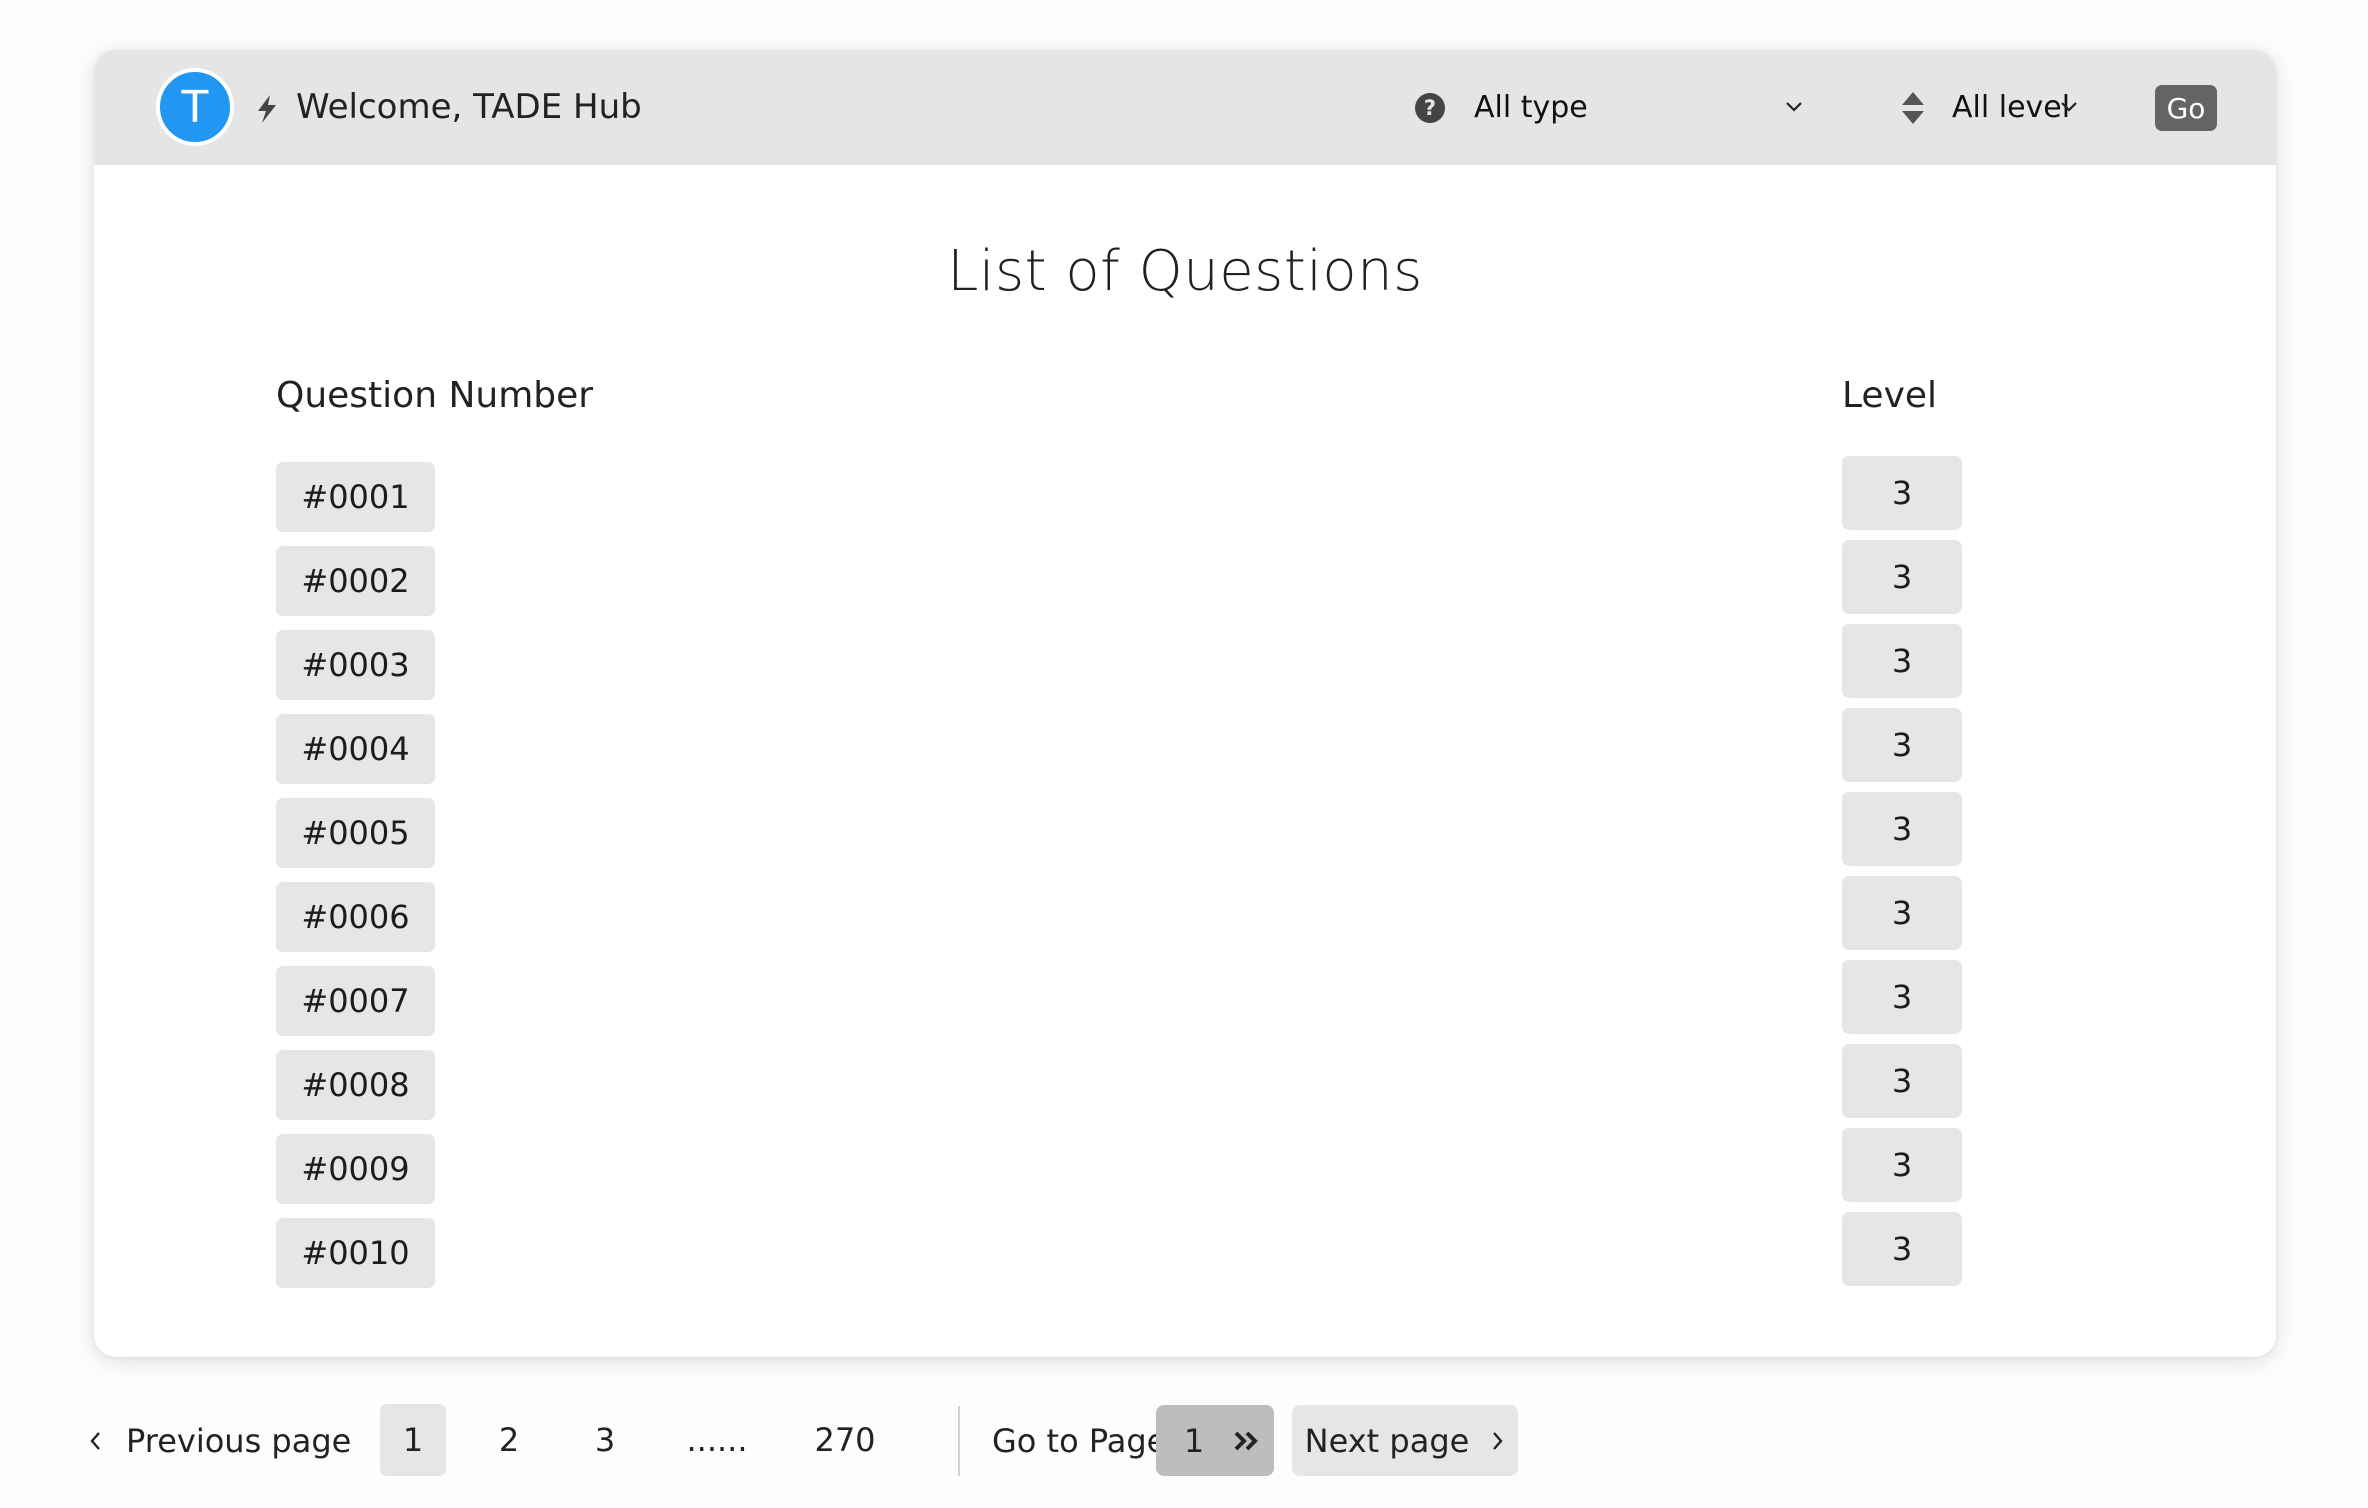  Describe the element at coordinates (355, 581) in the screenshot. I see `question-number-pill: #0002` at that location.